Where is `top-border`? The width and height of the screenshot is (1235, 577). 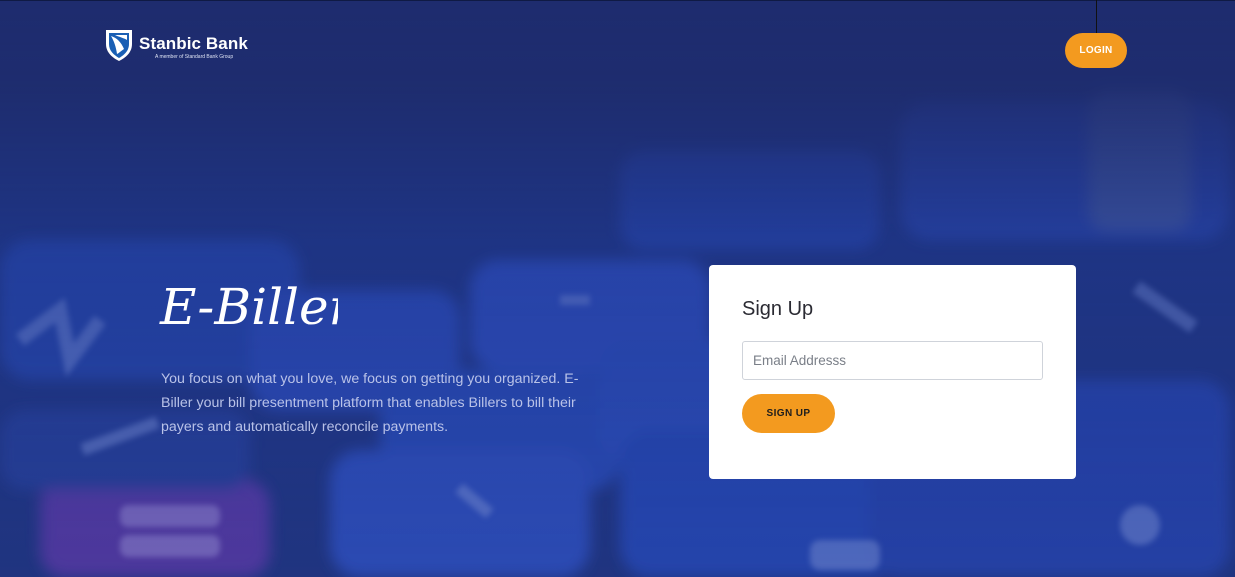
top-border is located at coordinates (617, 0).